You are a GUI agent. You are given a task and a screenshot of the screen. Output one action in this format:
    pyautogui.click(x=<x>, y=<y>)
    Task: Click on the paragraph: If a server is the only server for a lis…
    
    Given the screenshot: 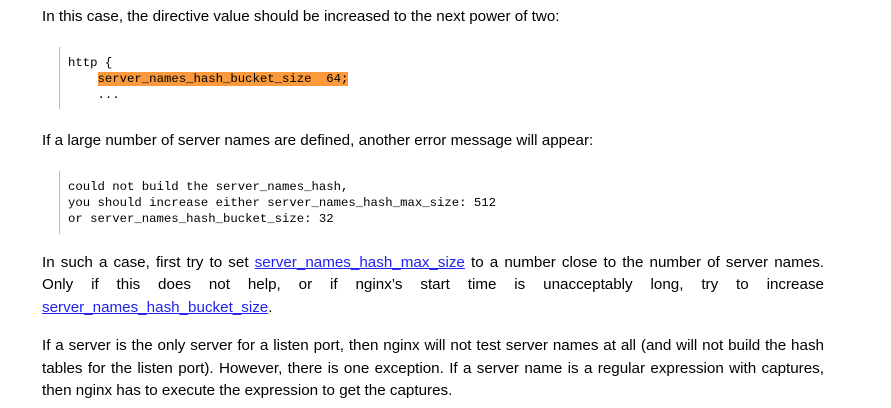 What is the action you would take?
    pyautogui.click(x=433, y=368)
    